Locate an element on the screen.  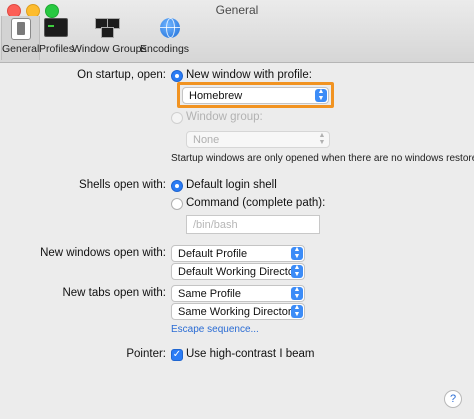
new-windows-profile-popup: Default Profile ▲ ▼ is located at coordinates (238, 253).